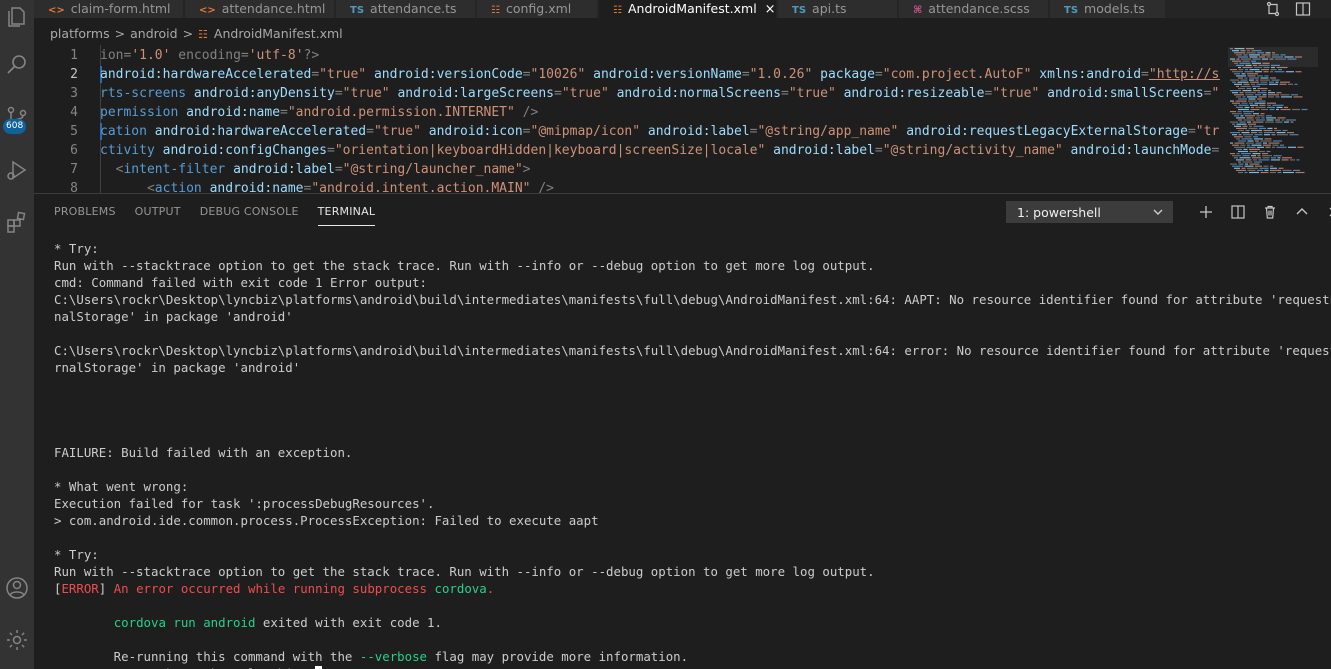 This screenshot has width=1331, height=669. Describe the element at coordinates (260, 131) in the screenshot. I see `code-token: android:hardwareAccelerated` at that location.